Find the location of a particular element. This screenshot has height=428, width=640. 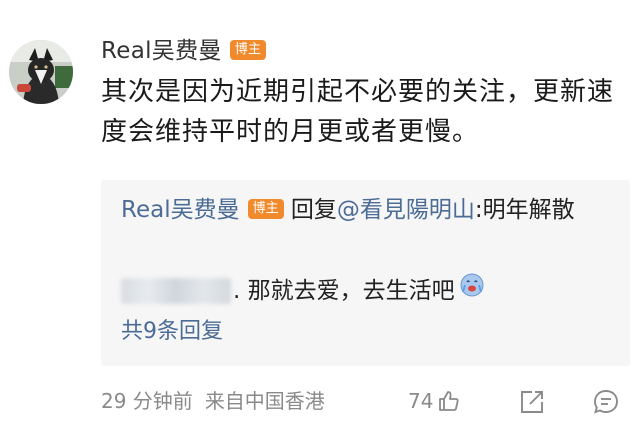

reply-author-badge: 博主 is located at coordinates (265, 208).